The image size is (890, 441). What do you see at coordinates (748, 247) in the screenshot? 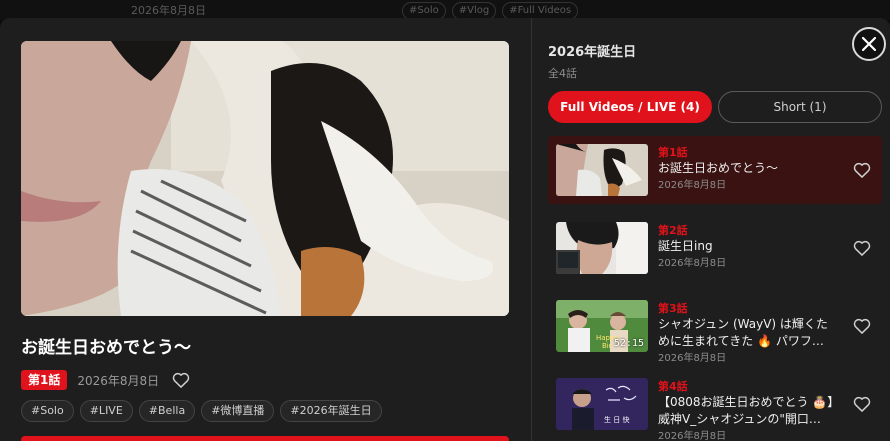
I see `list-item-info: 第2話 誕生日ing 2026年8月8日` at bounding box center [748, 247].